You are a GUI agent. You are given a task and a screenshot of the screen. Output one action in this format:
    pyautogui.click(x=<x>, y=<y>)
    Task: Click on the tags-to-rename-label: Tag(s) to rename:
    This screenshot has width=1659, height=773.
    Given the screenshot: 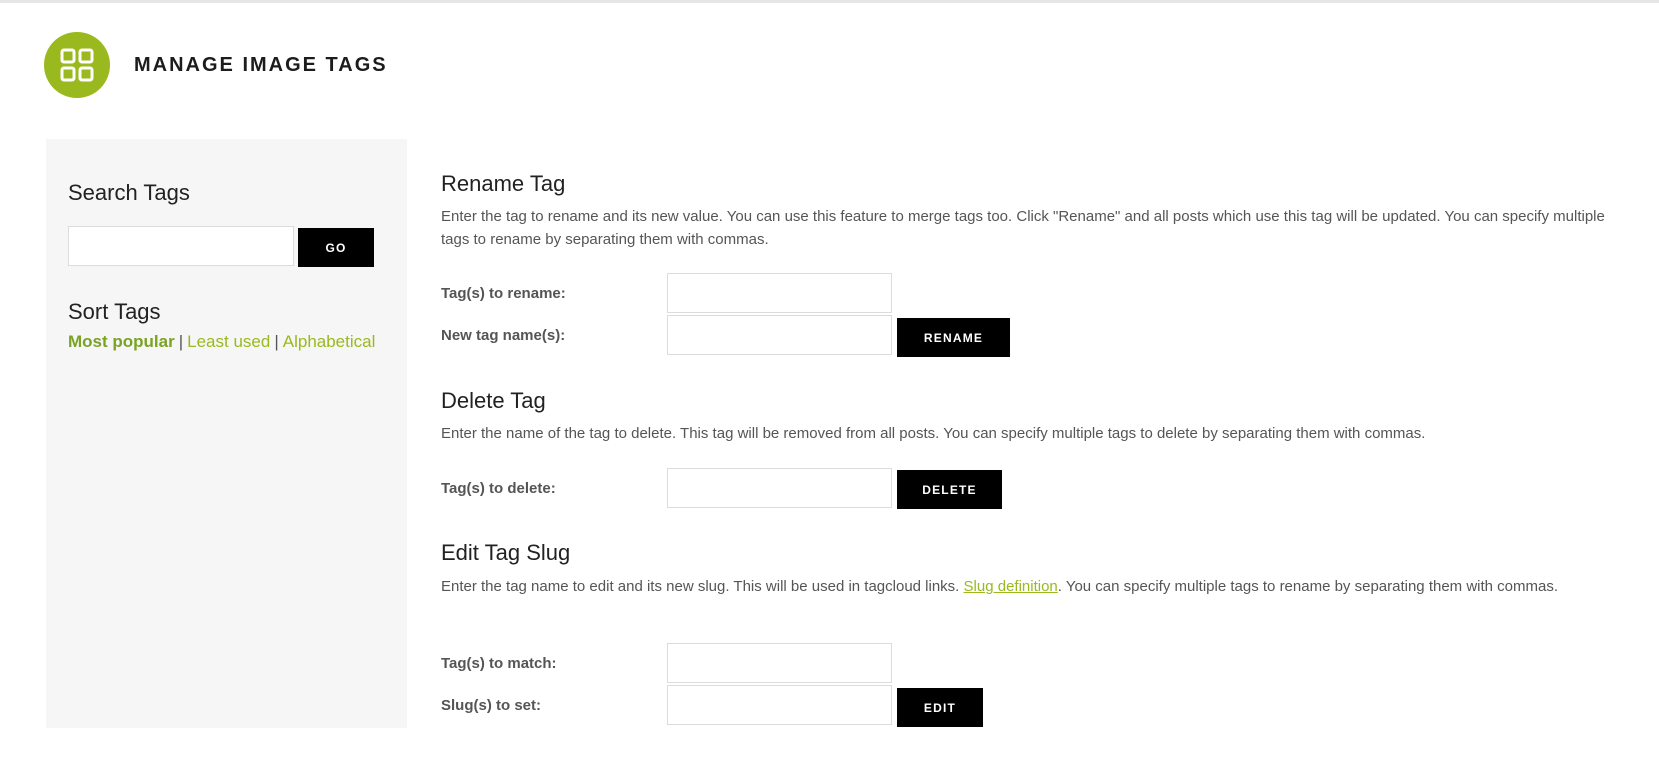 What is the action you would take?
    pyautogui.click(x=503, y=293)
    